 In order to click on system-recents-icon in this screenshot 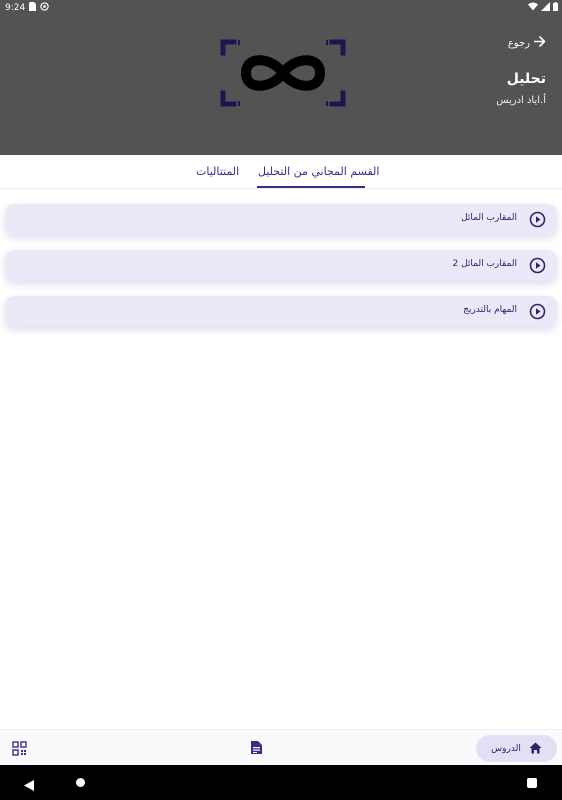, I will do `click(532, 783)`.